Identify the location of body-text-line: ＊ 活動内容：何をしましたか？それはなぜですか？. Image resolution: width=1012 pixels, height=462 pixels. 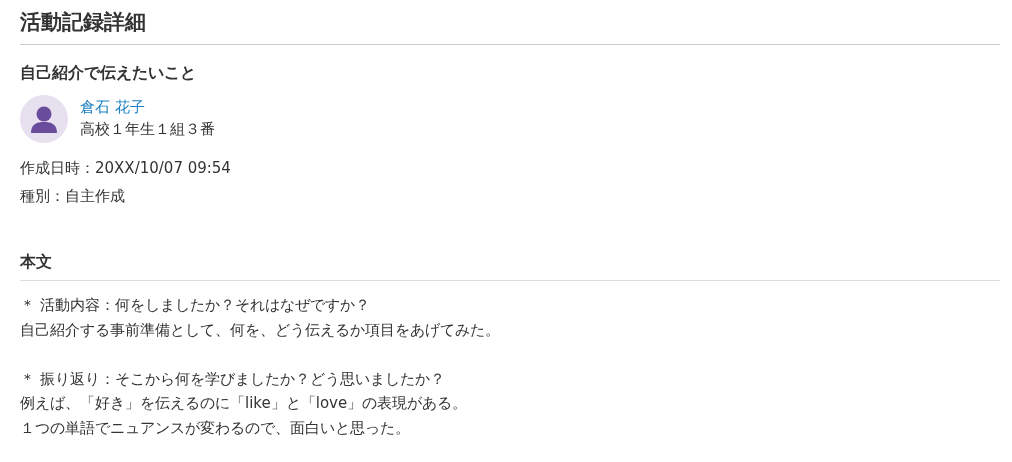
(195, 305).